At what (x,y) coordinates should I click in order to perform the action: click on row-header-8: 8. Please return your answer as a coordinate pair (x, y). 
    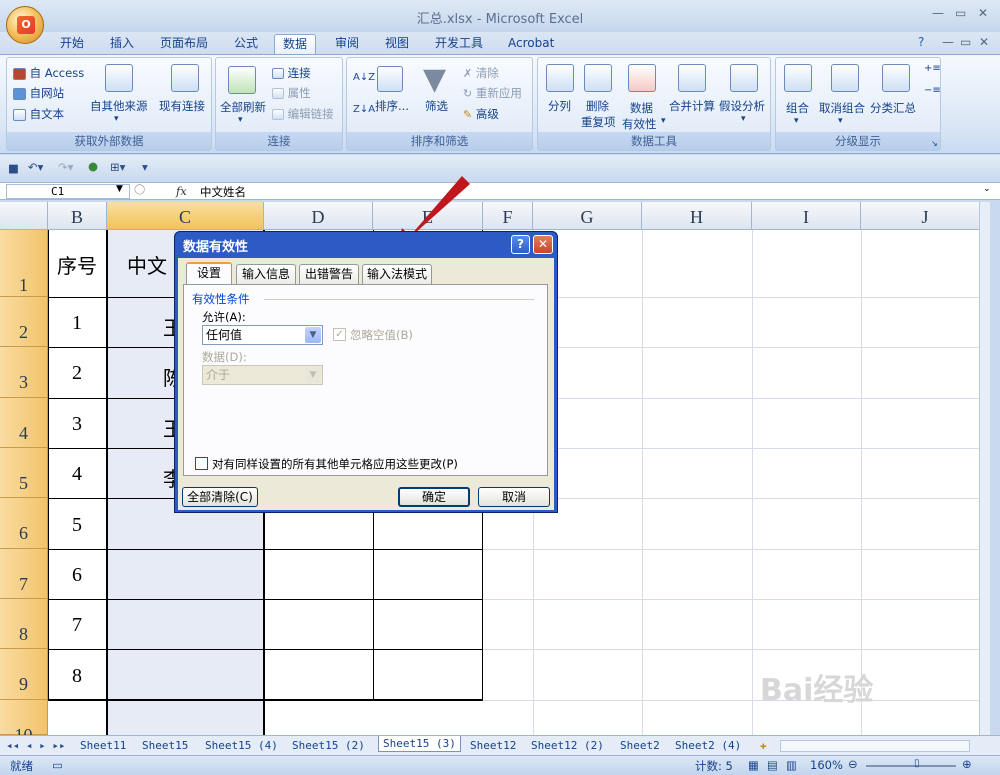
    Looking at the image, I should click on (24, 624).